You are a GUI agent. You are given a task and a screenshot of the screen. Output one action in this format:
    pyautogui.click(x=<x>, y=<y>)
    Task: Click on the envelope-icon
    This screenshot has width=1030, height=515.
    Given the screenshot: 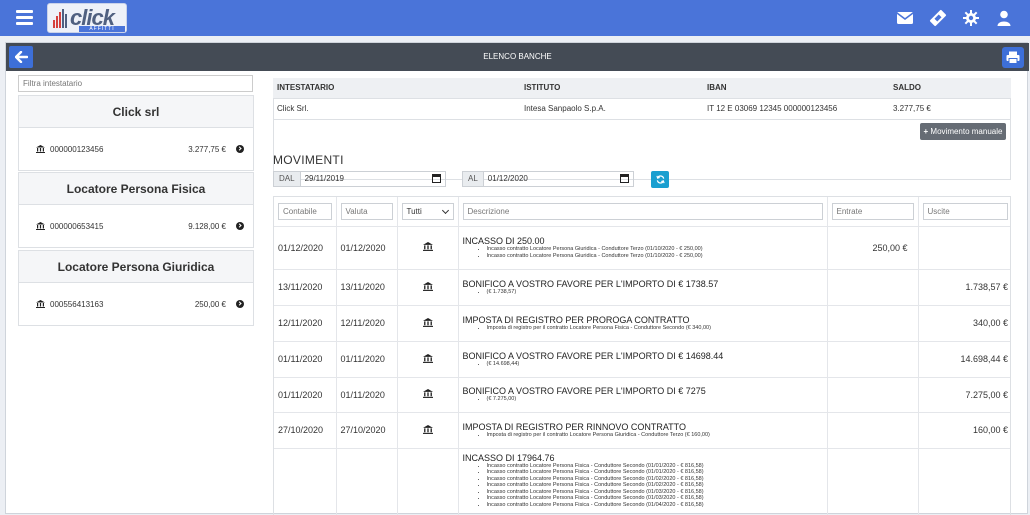 What is the action you would take?
    pyautogui.click(x=905, y=18)
    